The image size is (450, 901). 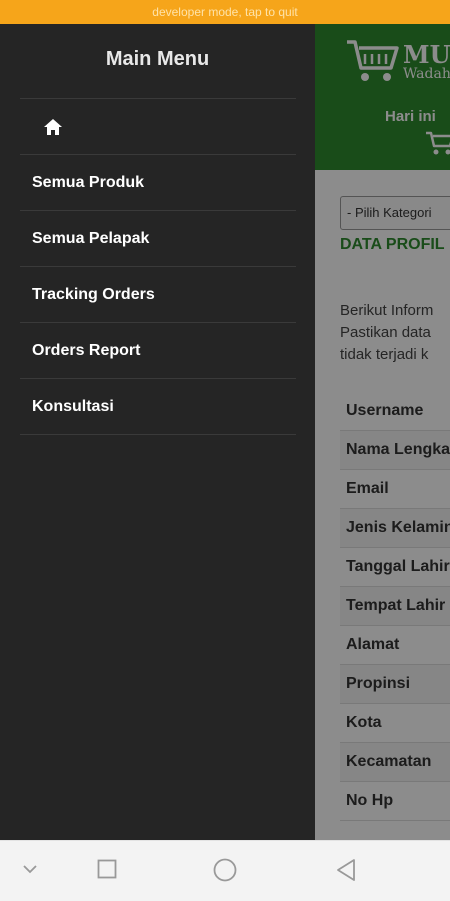 What do you see at coordinates (157, 59) in the screenshot?
I see `drawer-title: Main Menu` at bounding box center [157, 59].